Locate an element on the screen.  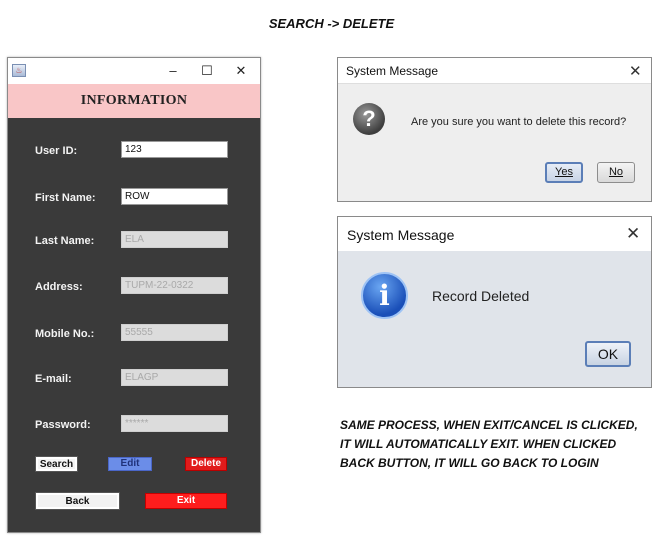
no-button: No is located at coordinates (616, 172).